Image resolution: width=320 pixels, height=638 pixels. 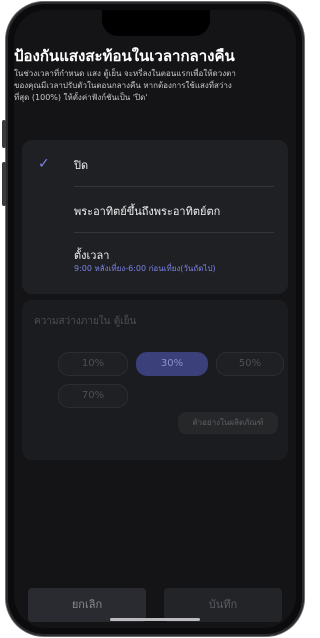 I want to click on page-title: ป้องกันแสงสะท้อนในเวลากลางคืน, so click(x=124, y=56).